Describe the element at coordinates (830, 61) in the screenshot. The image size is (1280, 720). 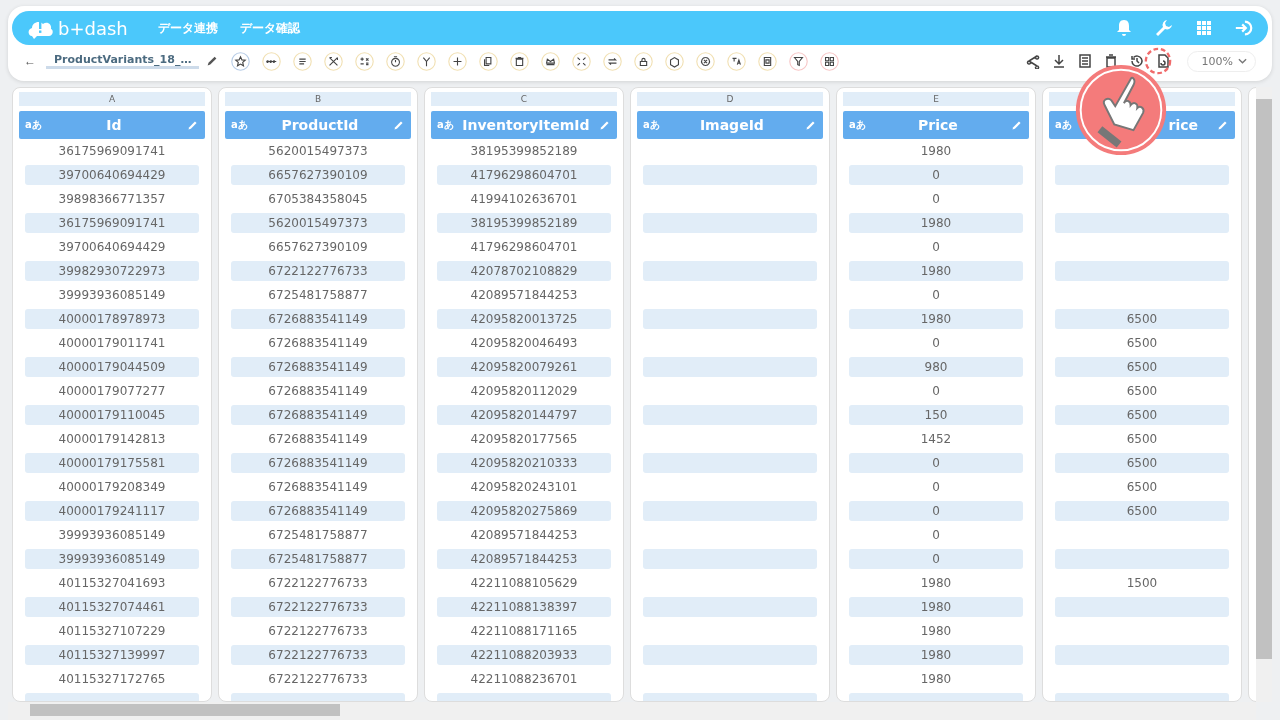
I see `grid-icon` at that location.